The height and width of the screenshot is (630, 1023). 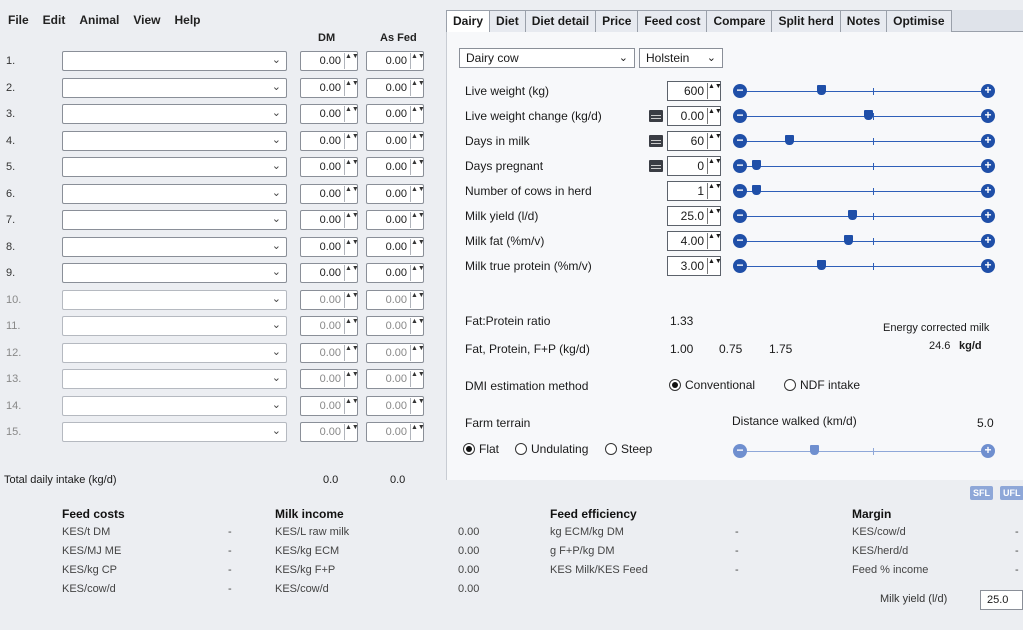 What do you see at coordinates (919, 21) in the screenshot?
I see `tab-optimise: Optimise` at bounding box center [919, 21].